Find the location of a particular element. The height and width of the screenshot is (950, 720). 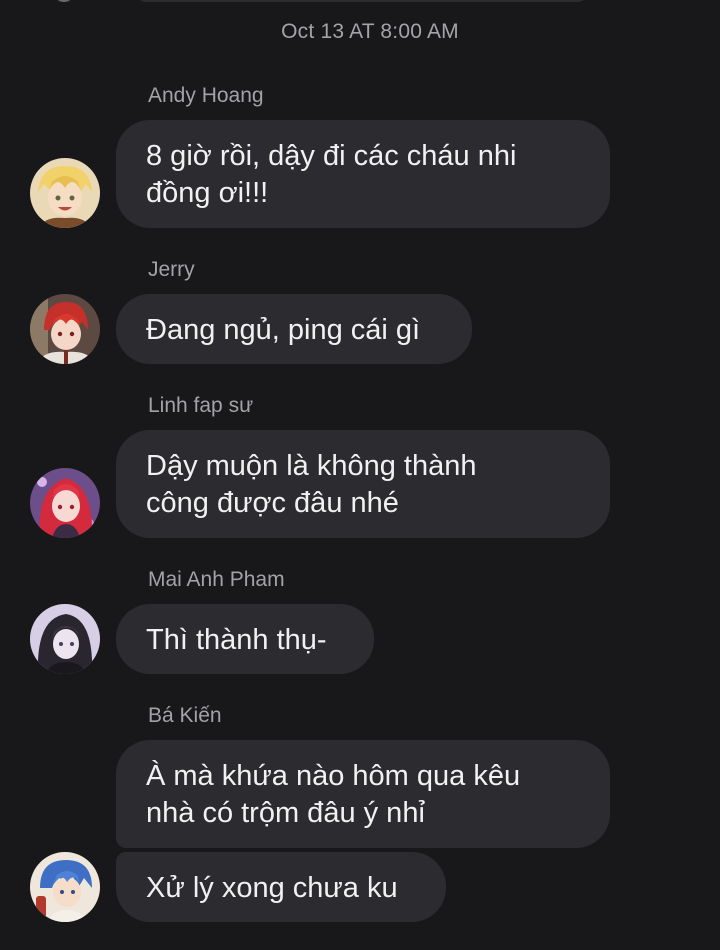

message-text-line: À mà khứa nào hôm qua kêu is located at coordinates (333, 776).